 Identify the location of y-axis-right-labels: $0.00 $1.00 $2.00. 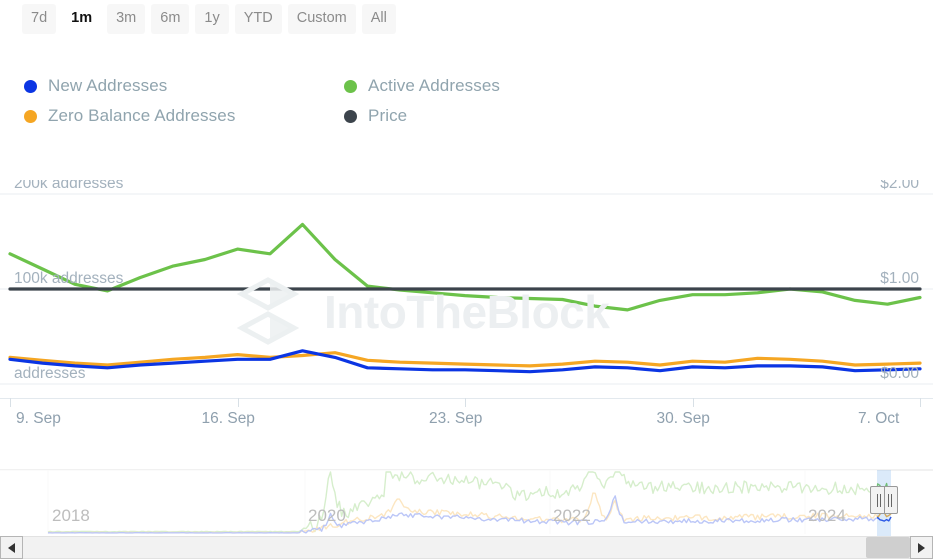
(899, 281).